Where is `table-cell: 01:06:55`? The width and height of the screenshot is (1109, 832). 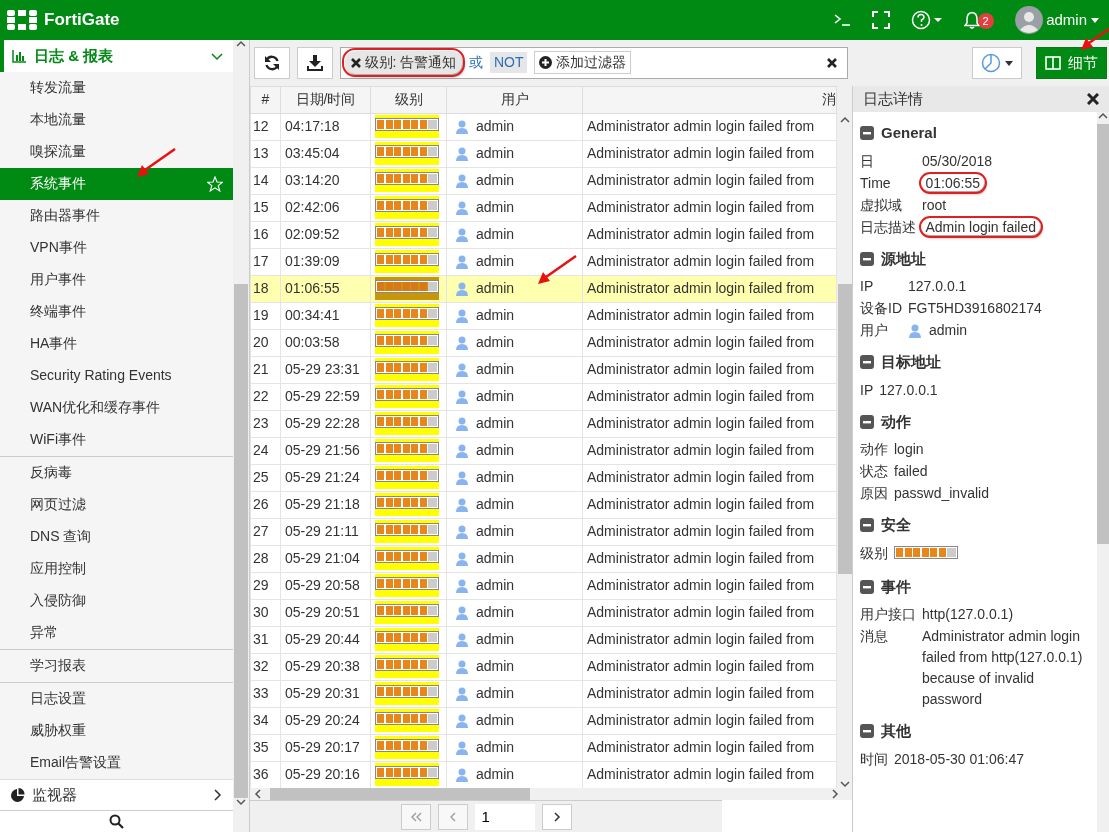
table-cell: 01:06:55 is located at coordinates (325, 289).